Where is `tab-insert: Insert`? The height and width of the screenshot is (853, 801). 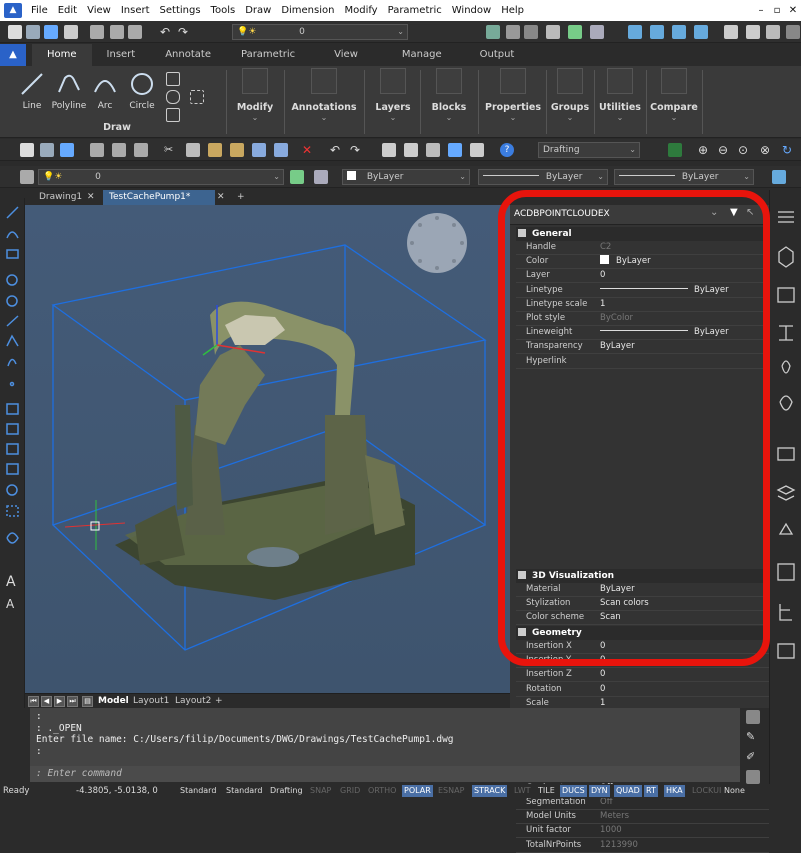 tab-insert: Insert is located at coordinates (121, 55).